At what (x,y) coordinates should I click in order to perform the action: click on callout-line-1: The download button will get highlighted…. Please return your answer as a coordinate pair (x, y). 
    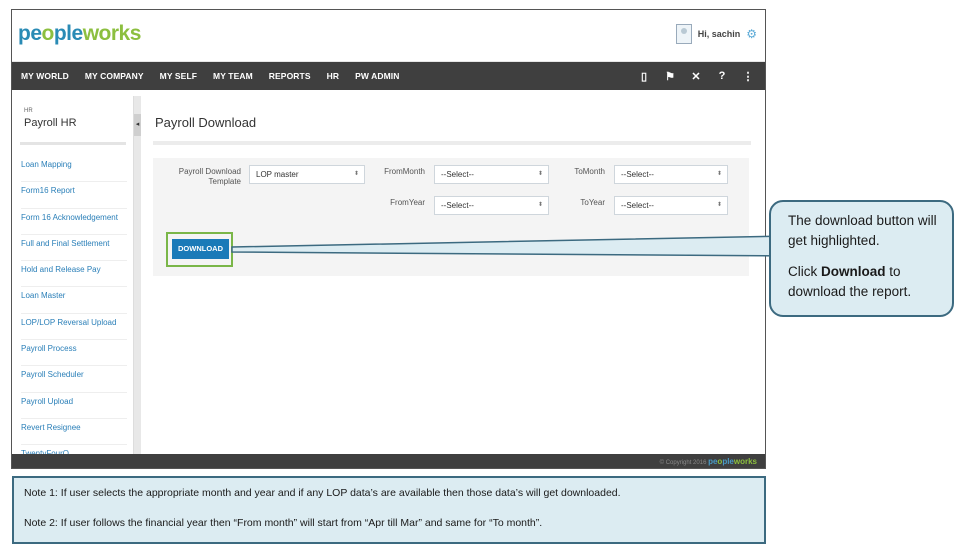
    Looking at the image, I should click on (862, 230).